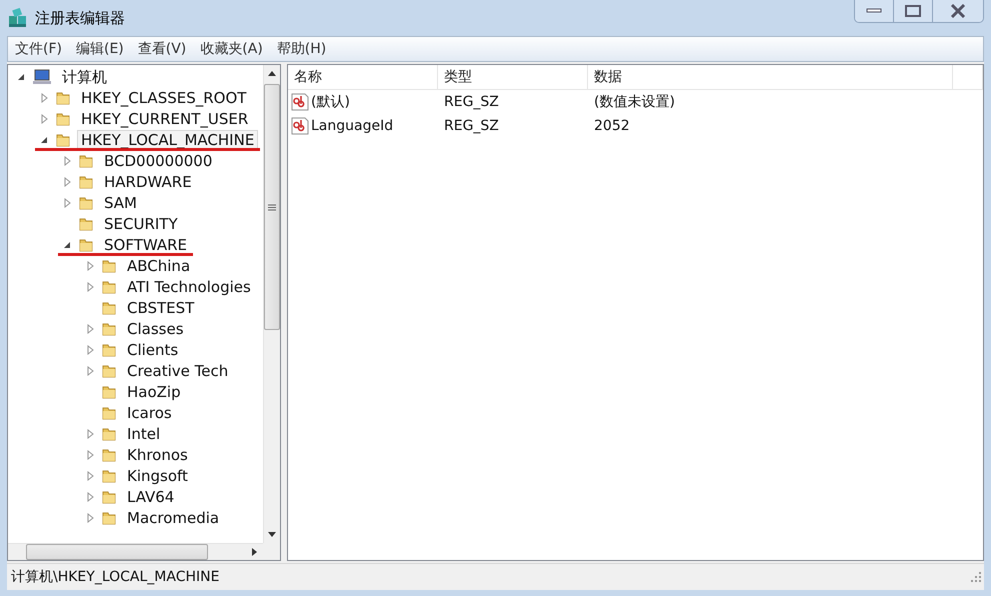 The image size is (991, 596). Describe the element at coordinates (115, 577) in the screenshot. I see `status-path: 计算机\HKEY_LOCAL_MACHINE` at that location.